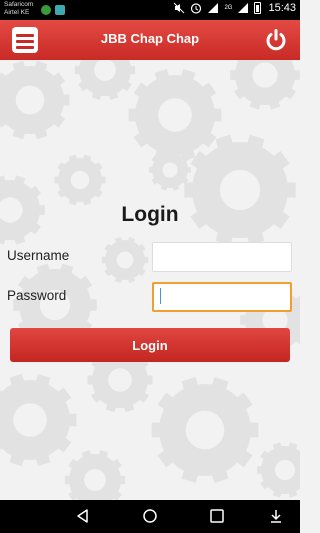 The width and height of the screenshot is (320, 533). I want to click on app-title: JBB Chap Chap, so click(150, 38).